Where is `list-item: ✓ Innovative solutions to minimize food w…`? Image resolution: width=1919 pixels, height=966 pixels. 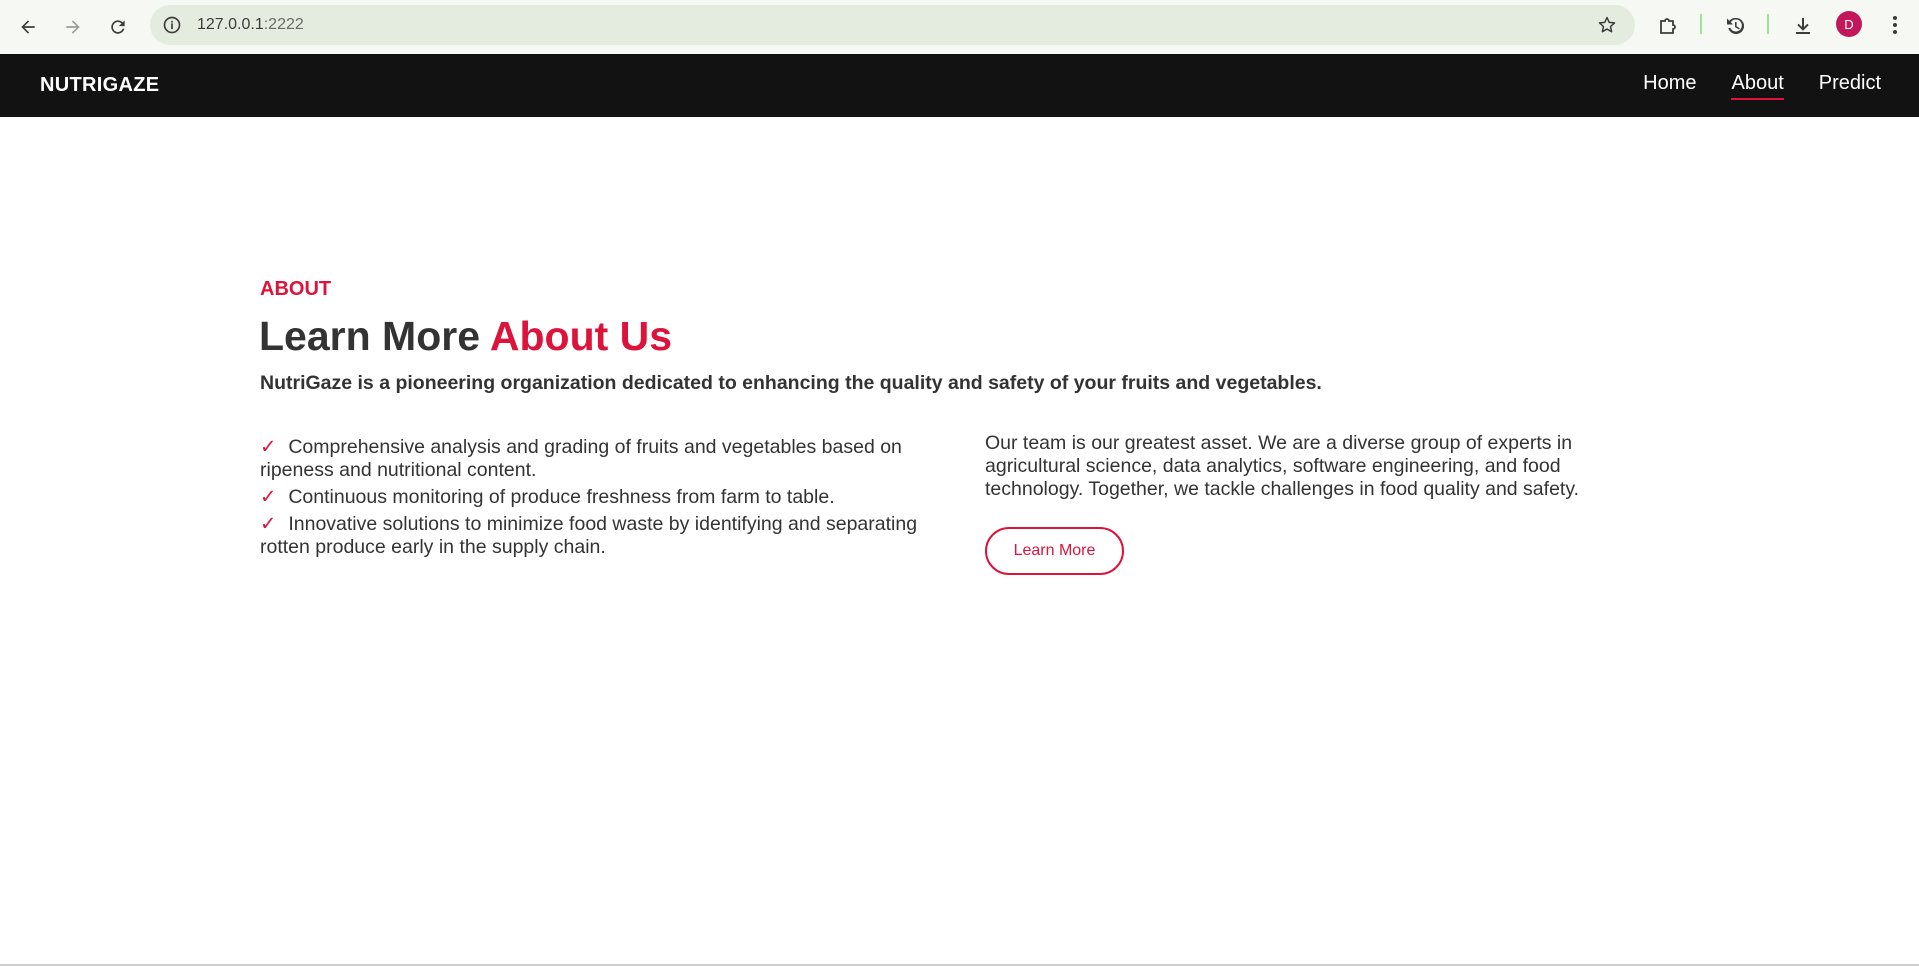
list-item: ✓ Innovative solutions to minimize food w… is located at coordinates (610, 536).